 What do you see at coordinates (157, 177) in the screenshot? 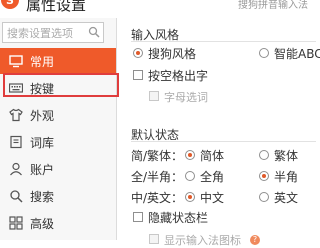
I see `width-label: 全/半角：` at bounding box center [157, 177].